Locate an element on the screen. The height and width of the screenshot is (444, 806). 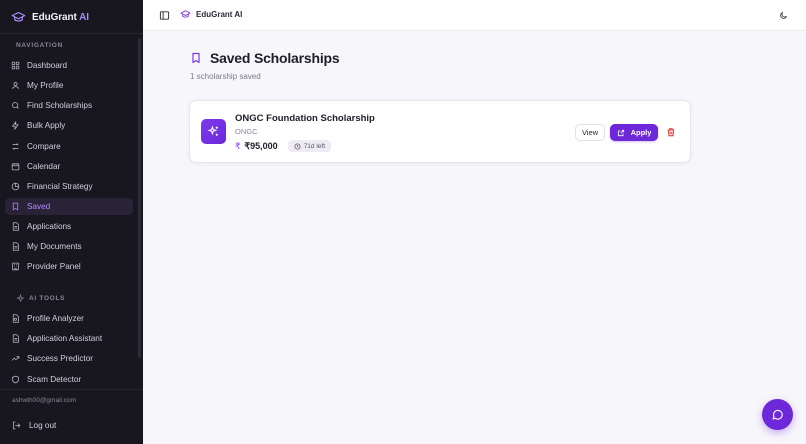
brand: EduGrant AI is located at coordinates (50, 17).